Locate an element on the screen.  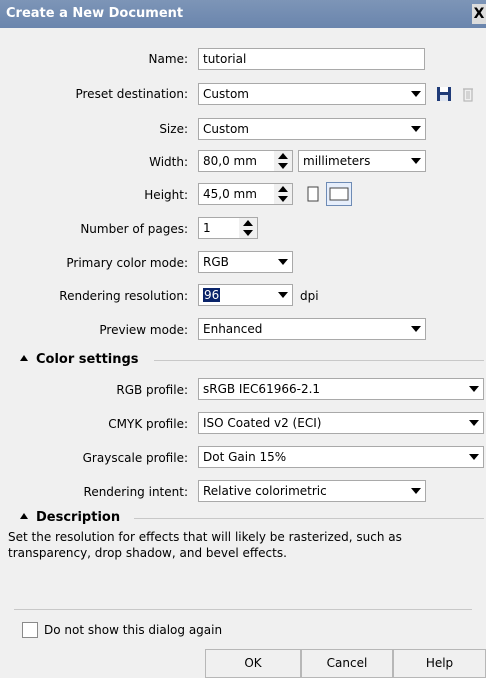
units-value: millimeters is located at coordinates (337, 161).